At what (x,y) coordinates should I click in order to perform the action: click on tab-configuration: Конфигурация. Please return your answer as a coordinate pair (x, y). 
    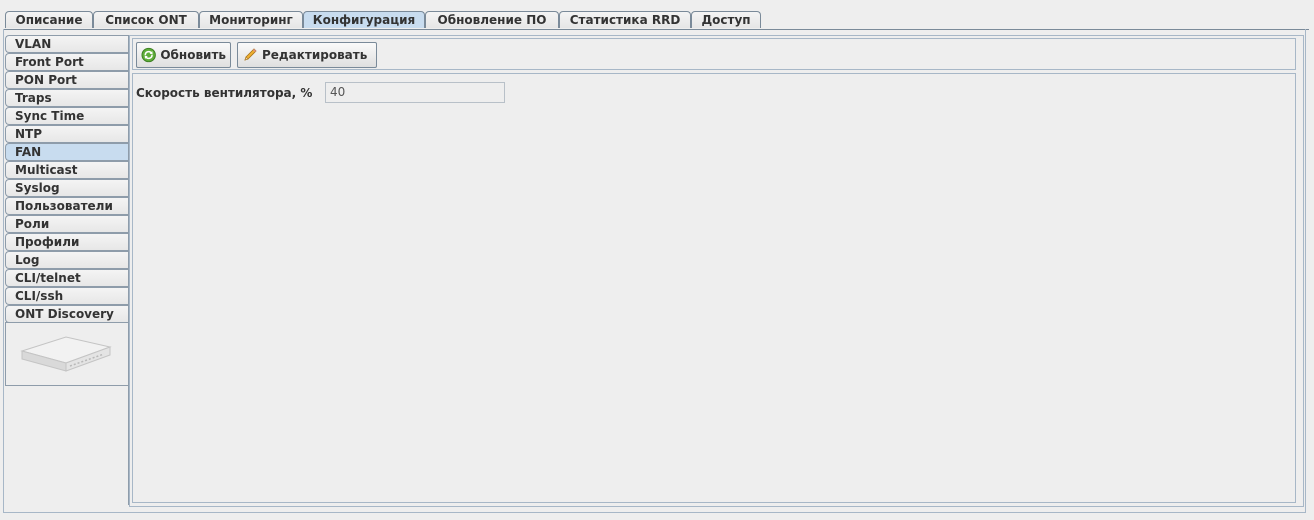
    Looking at the image, I should click on (364, 19).